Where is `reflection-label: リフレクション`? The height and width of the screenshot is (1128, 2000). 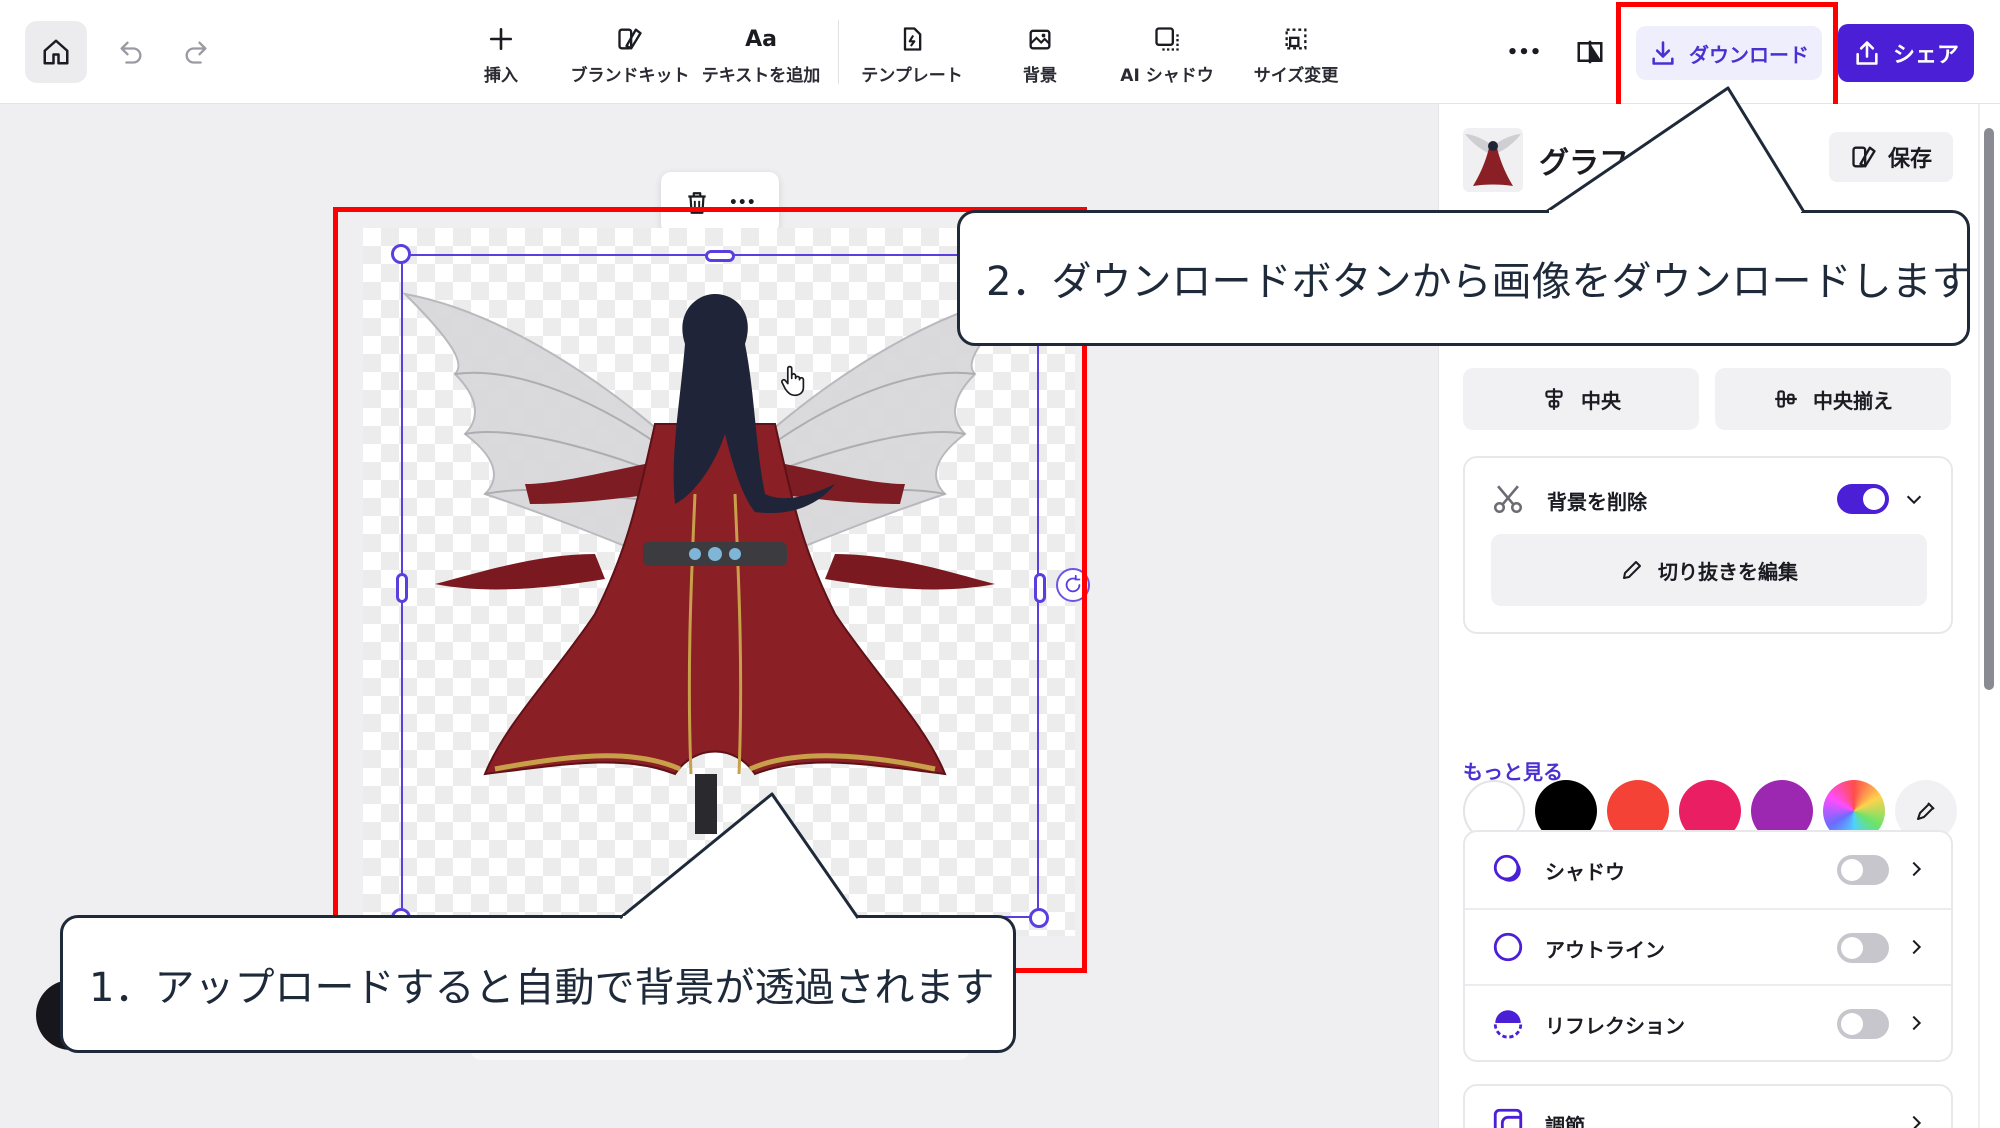
reflection-label: リフレクション is located at coordinates (1615, 1026).